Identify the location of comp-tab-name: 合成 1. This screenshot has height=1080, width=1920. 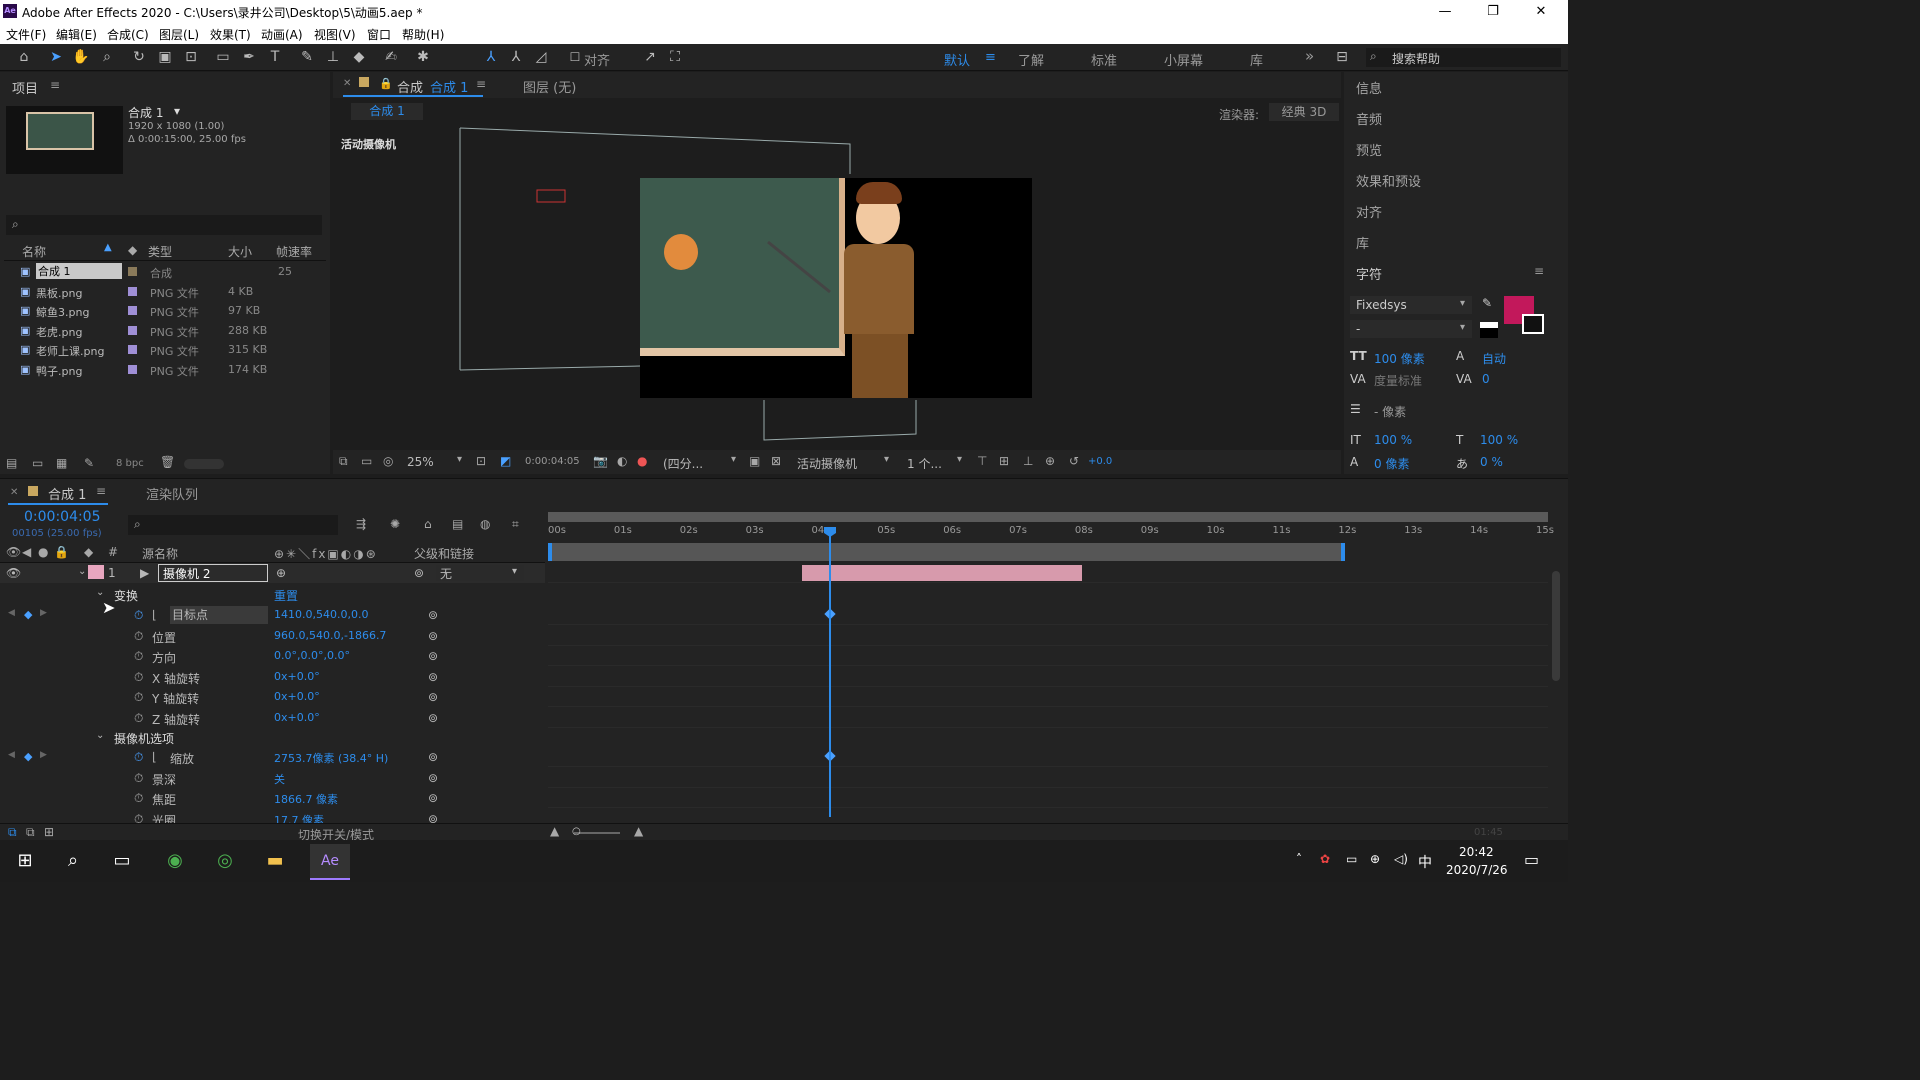
(449, 86).